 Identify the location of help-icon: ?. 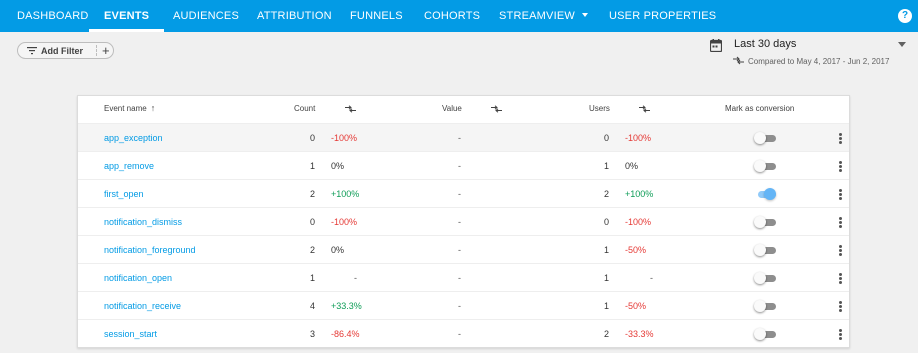
(905, 16).